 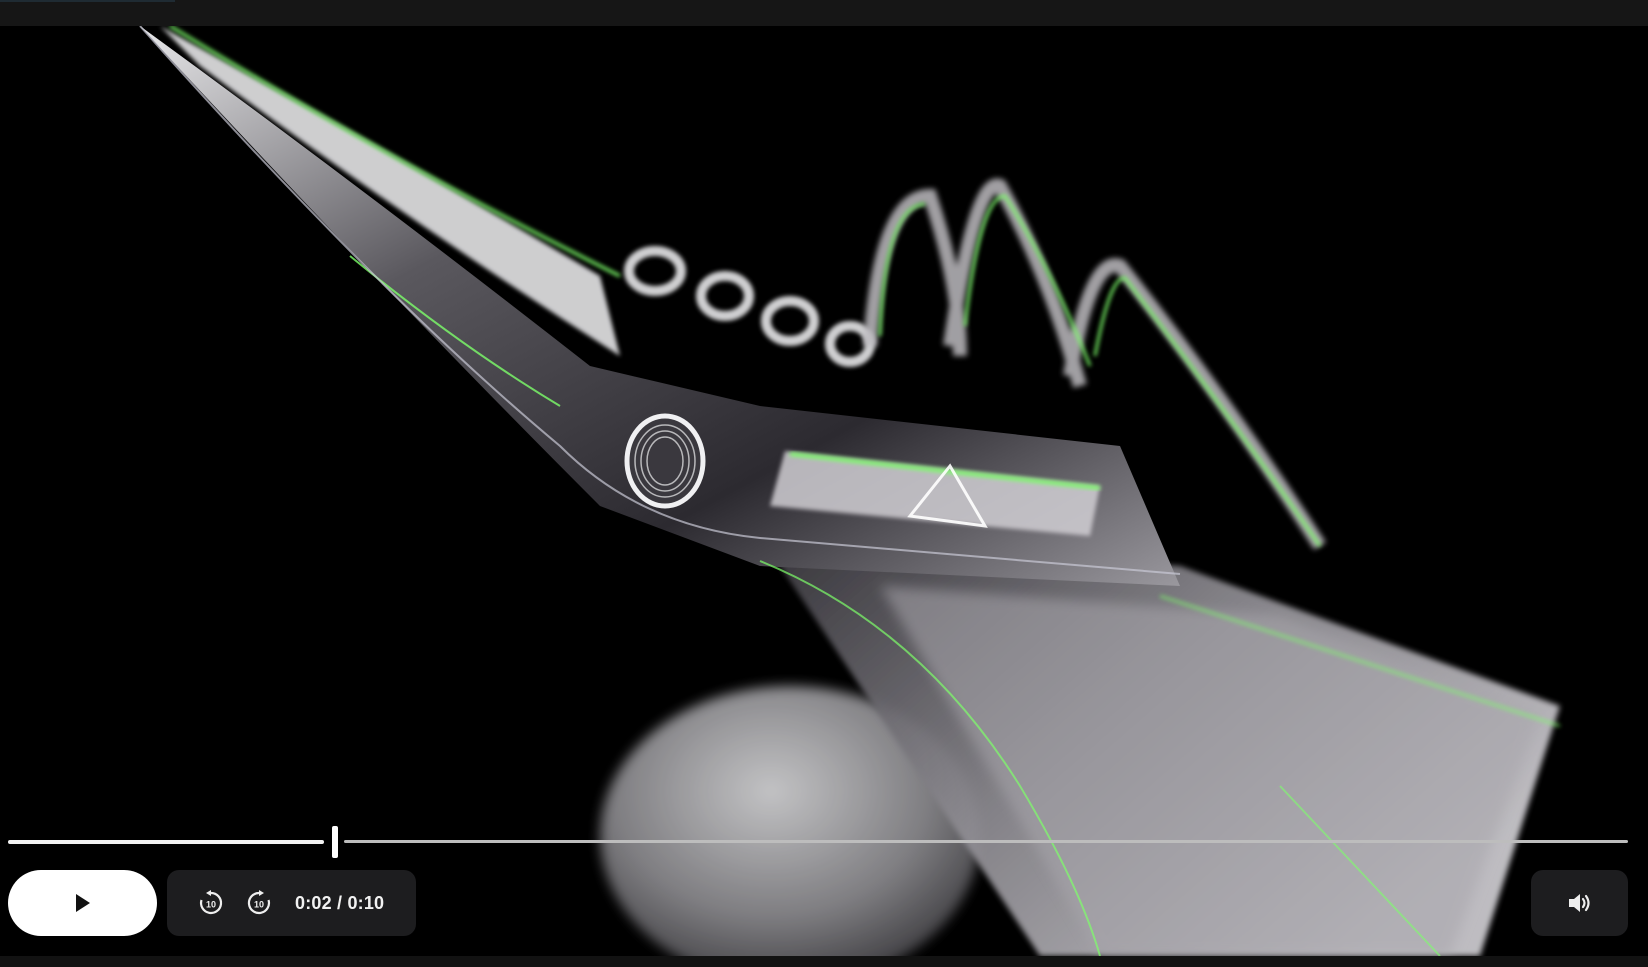 I want to click on forward-10-icon: 10, so click(x=259, y=902).